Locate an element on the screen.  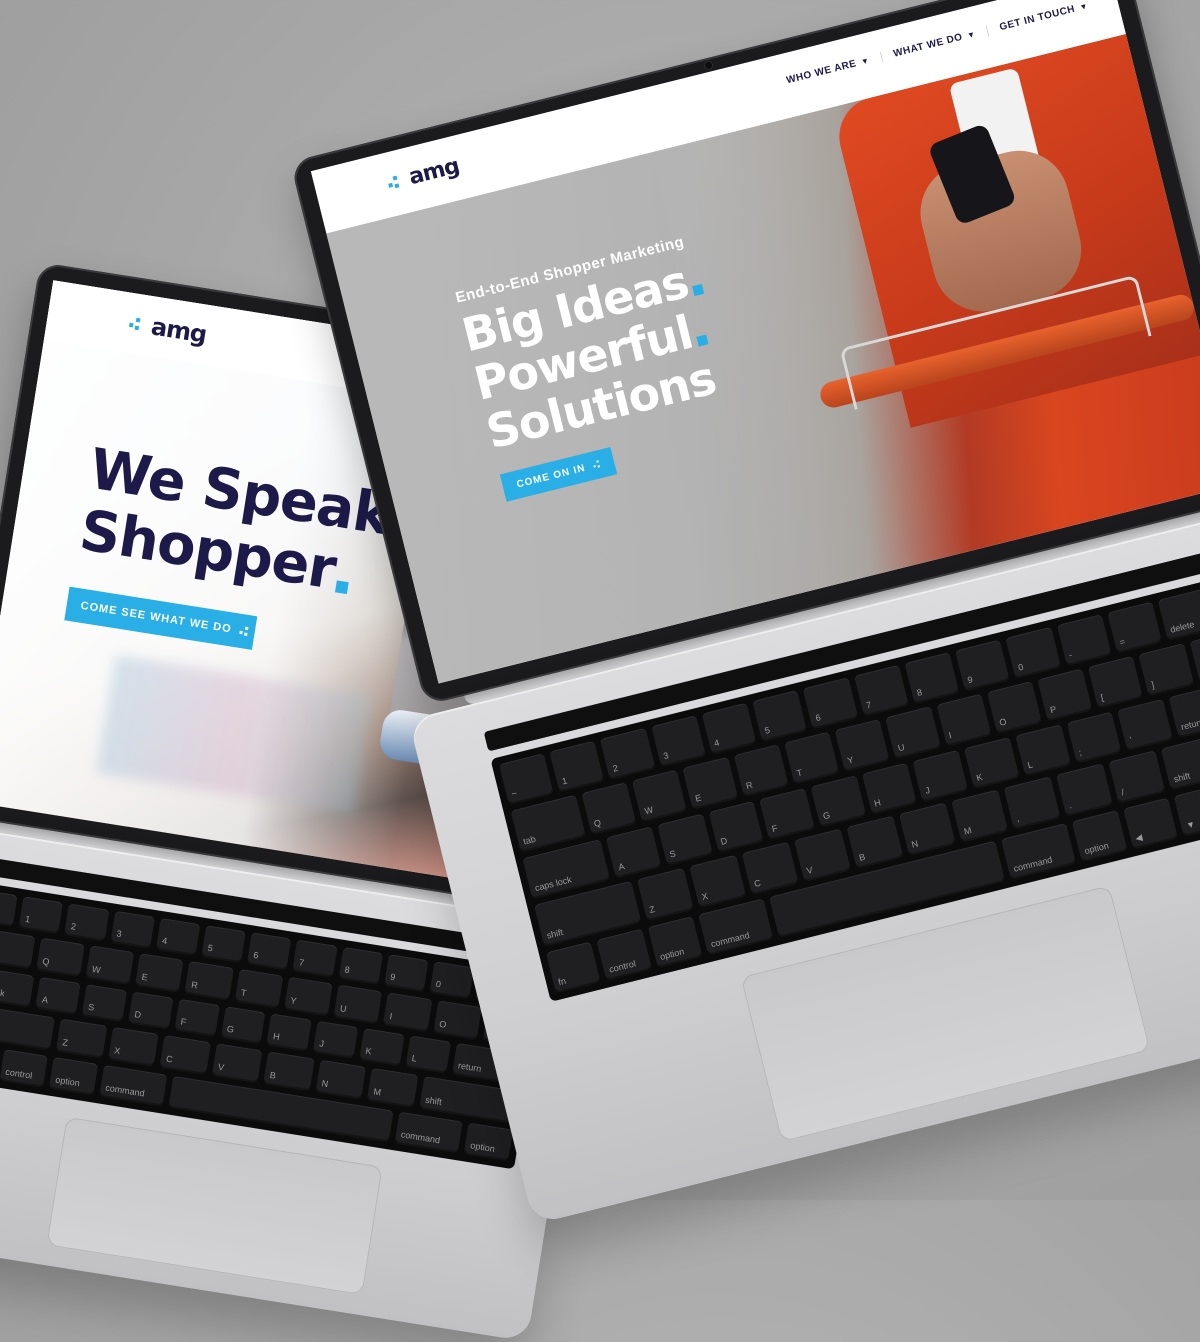
key: . is located at coordinates (1085, 790).